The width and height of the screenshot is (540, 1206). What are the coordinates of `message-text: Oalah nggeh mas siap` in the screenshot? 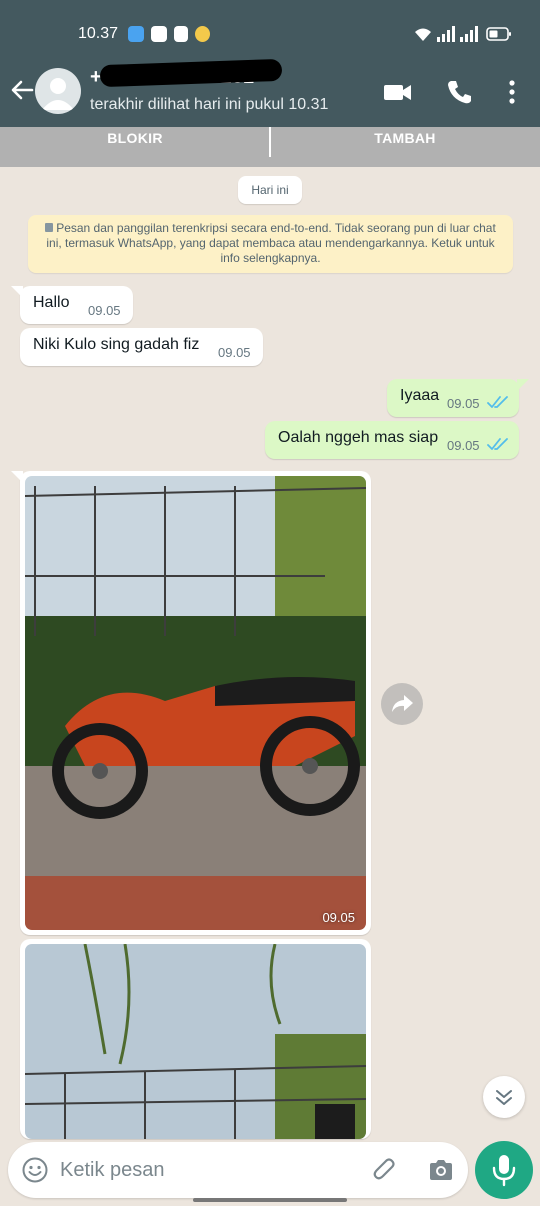 It's located at (358, 437).